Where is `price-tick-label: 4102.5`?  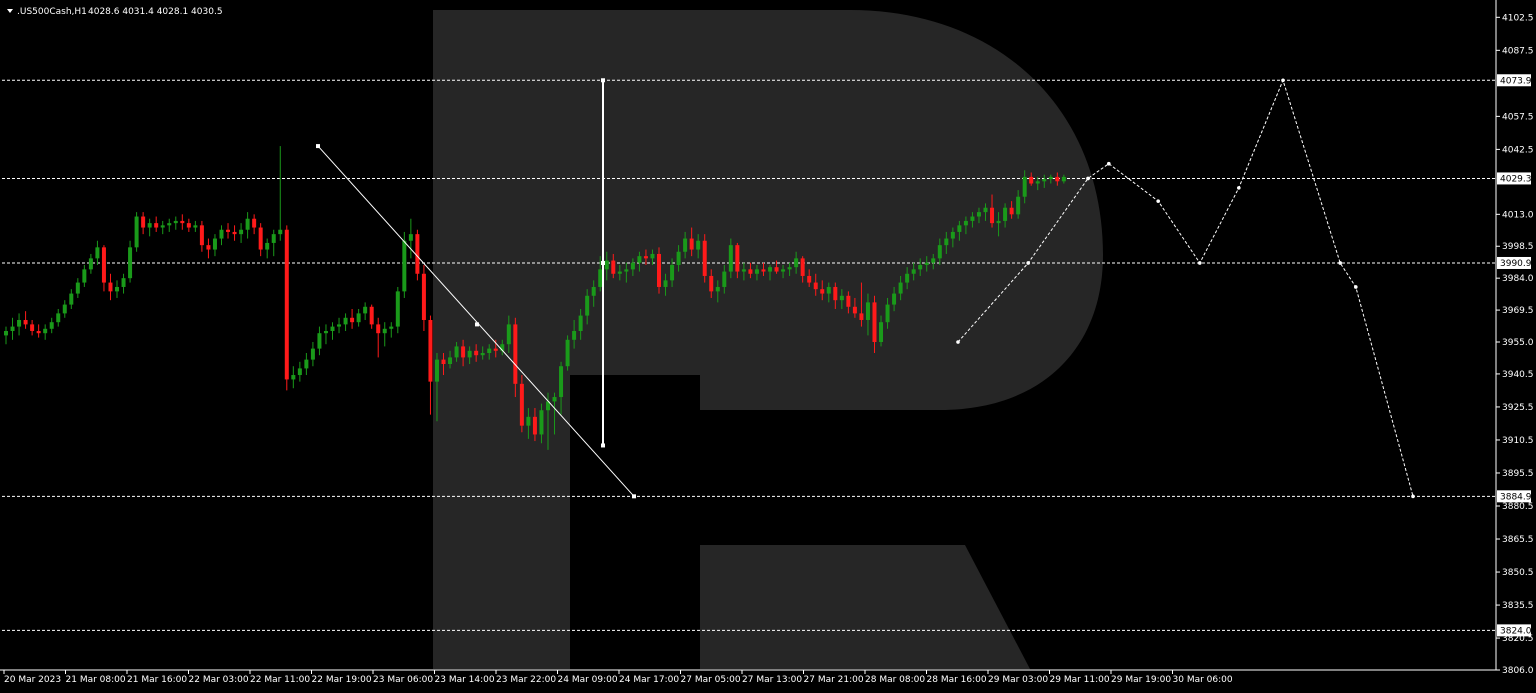 price-tick-label: 4102.5 is located at coordinates (1518, 18).